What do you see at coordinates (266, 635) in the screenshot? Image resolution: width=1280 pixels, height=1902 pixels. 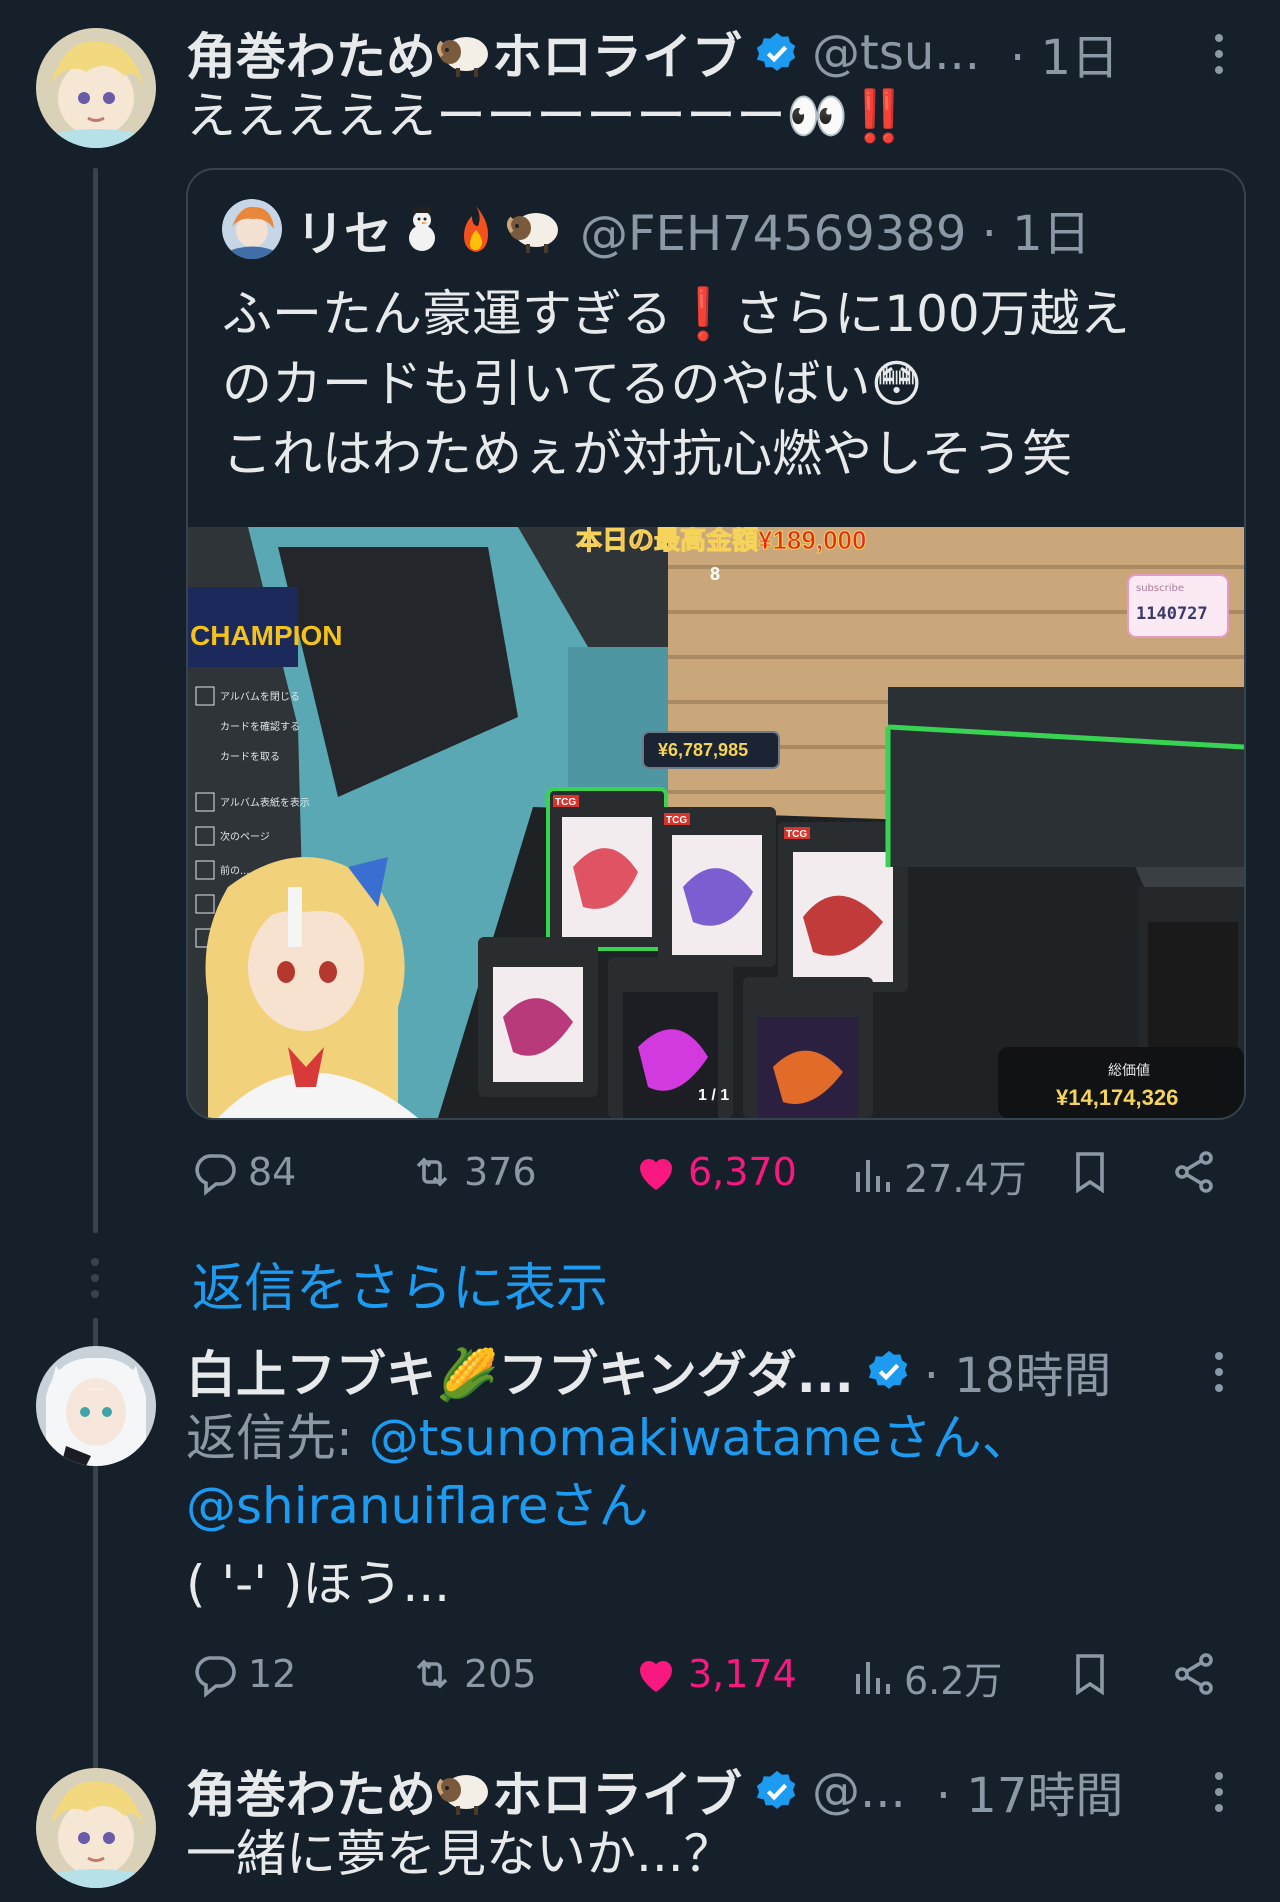 I see `machine-sign: CHAMPION` at bounding box center [266, 635].